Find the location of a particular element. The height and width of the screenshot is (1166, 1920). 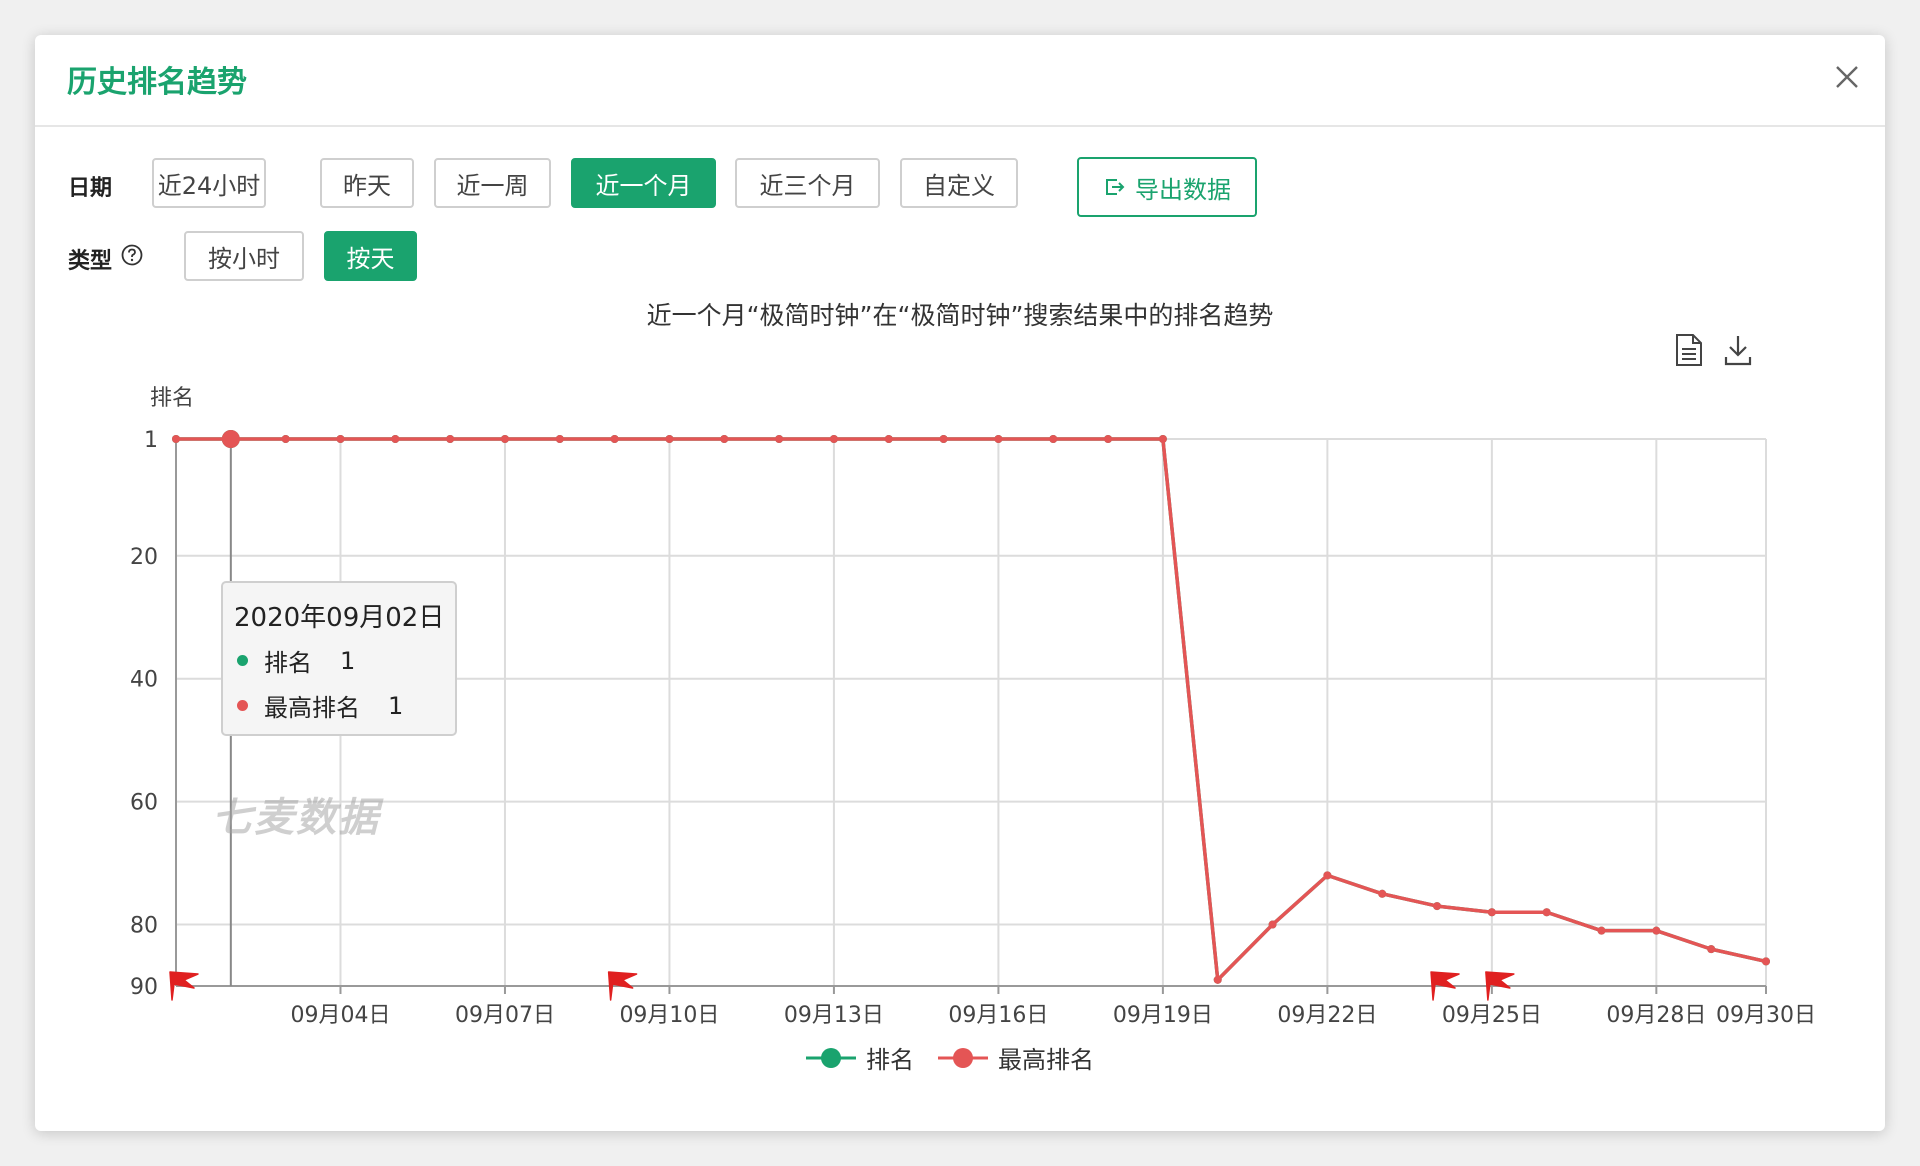

x-tick-label: 09月10日 is located at coordinates (669, 1015).